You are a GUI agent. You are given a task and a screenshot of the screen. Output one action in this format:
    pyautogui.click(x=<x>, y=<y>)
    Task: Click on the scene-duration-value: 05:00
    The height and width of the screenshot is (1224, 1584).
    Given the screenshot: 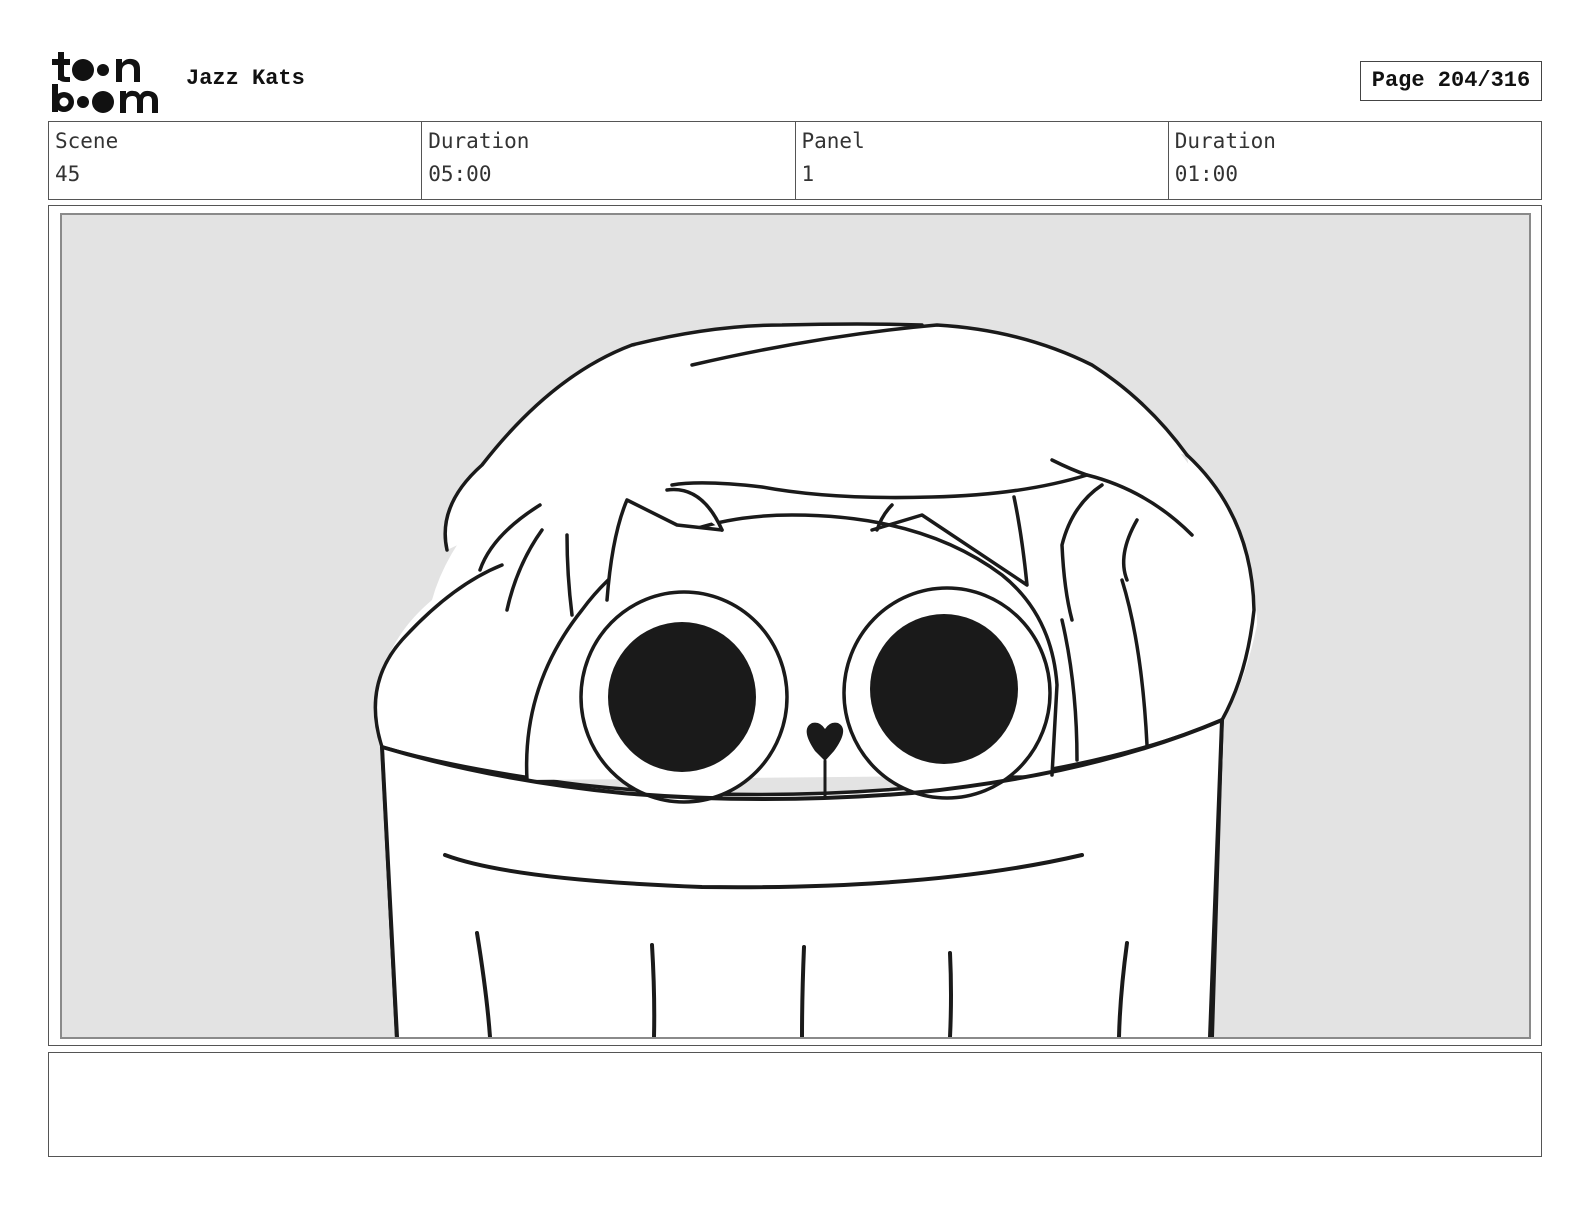 What is the action you would take?
    pyautogui.click(x=460, y=174)
    